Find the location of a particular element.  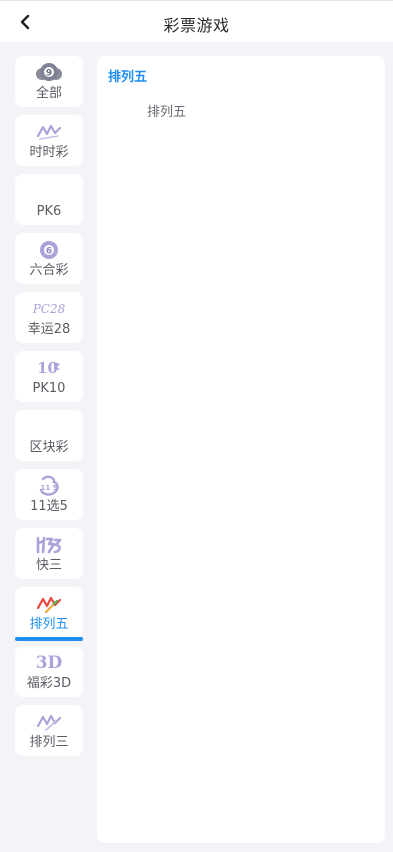

pailiesan-logo-icon is located at coordinates (49, 722).